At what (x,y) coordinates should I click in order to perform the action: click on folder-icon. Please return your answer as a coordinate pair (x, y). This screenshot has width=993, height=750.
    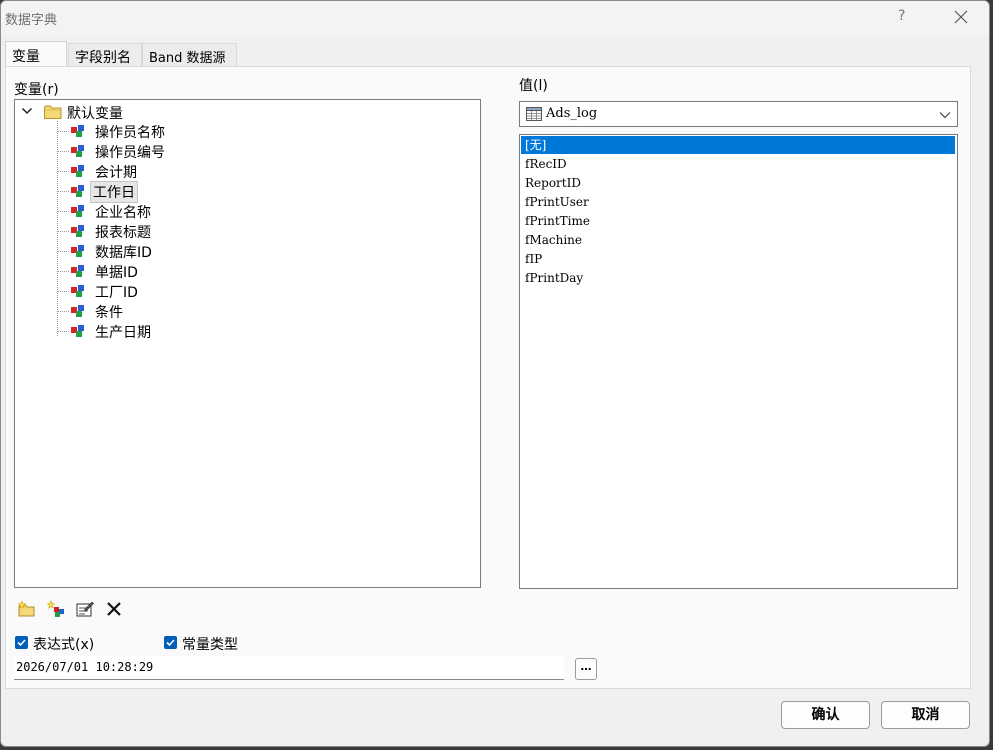
    Looking at the image, I should click on (53, 112).